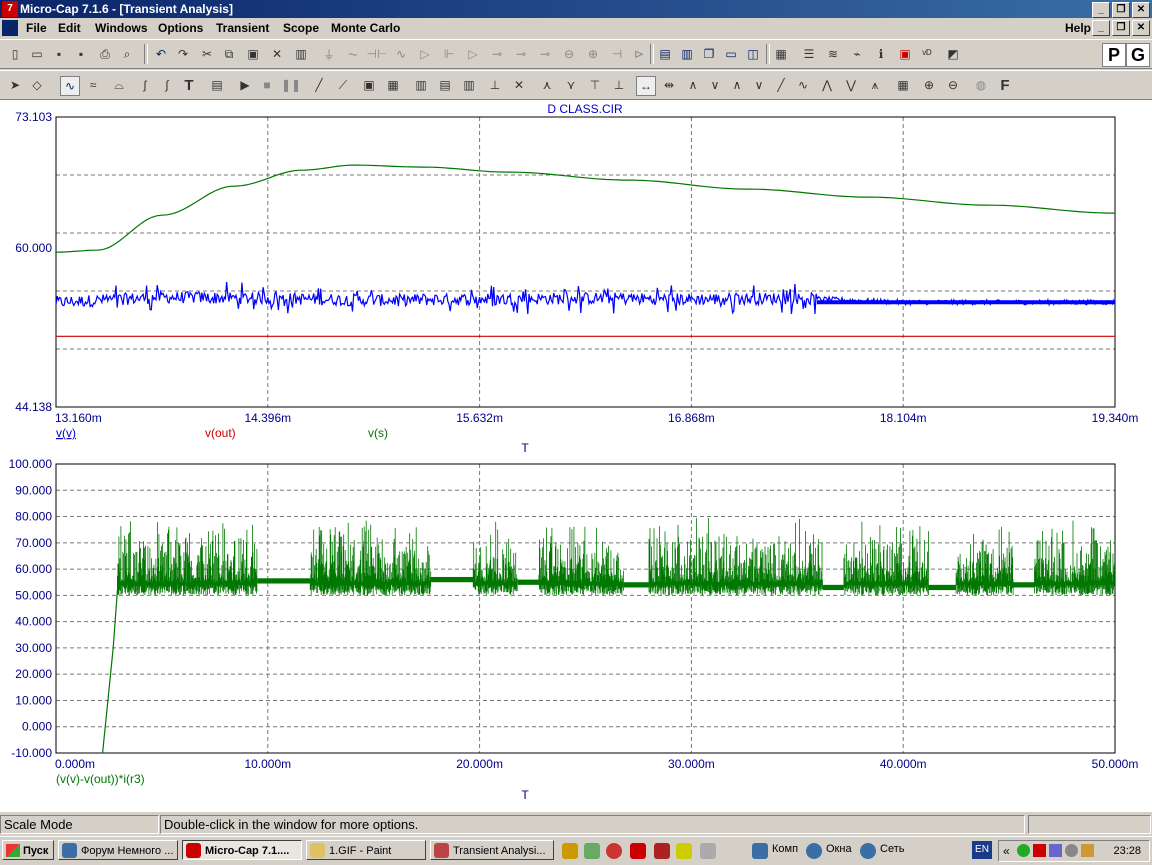  Describe the element at coordinates (291, 85) in the screenshot. I see `pause-icon: ❚❚` at that location.